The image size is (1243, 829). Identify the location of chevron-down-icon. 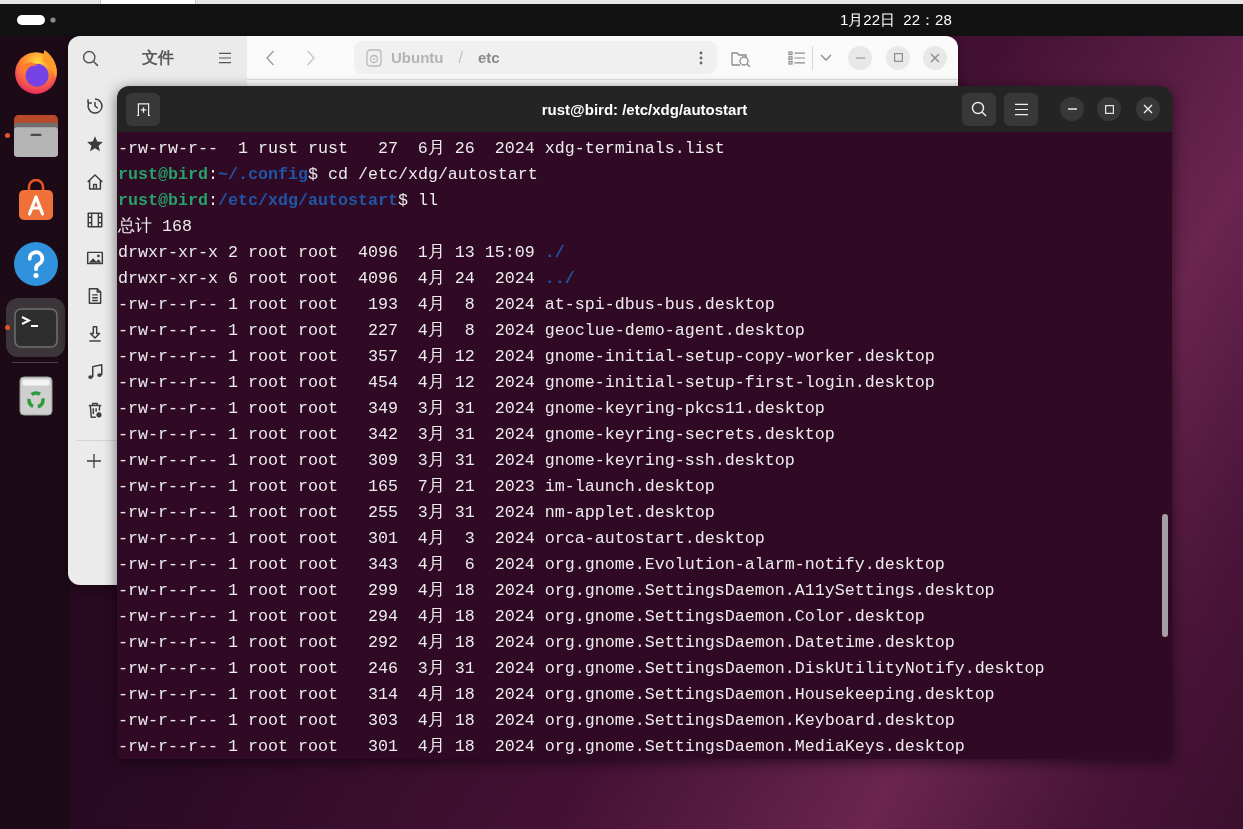
(826, 57).